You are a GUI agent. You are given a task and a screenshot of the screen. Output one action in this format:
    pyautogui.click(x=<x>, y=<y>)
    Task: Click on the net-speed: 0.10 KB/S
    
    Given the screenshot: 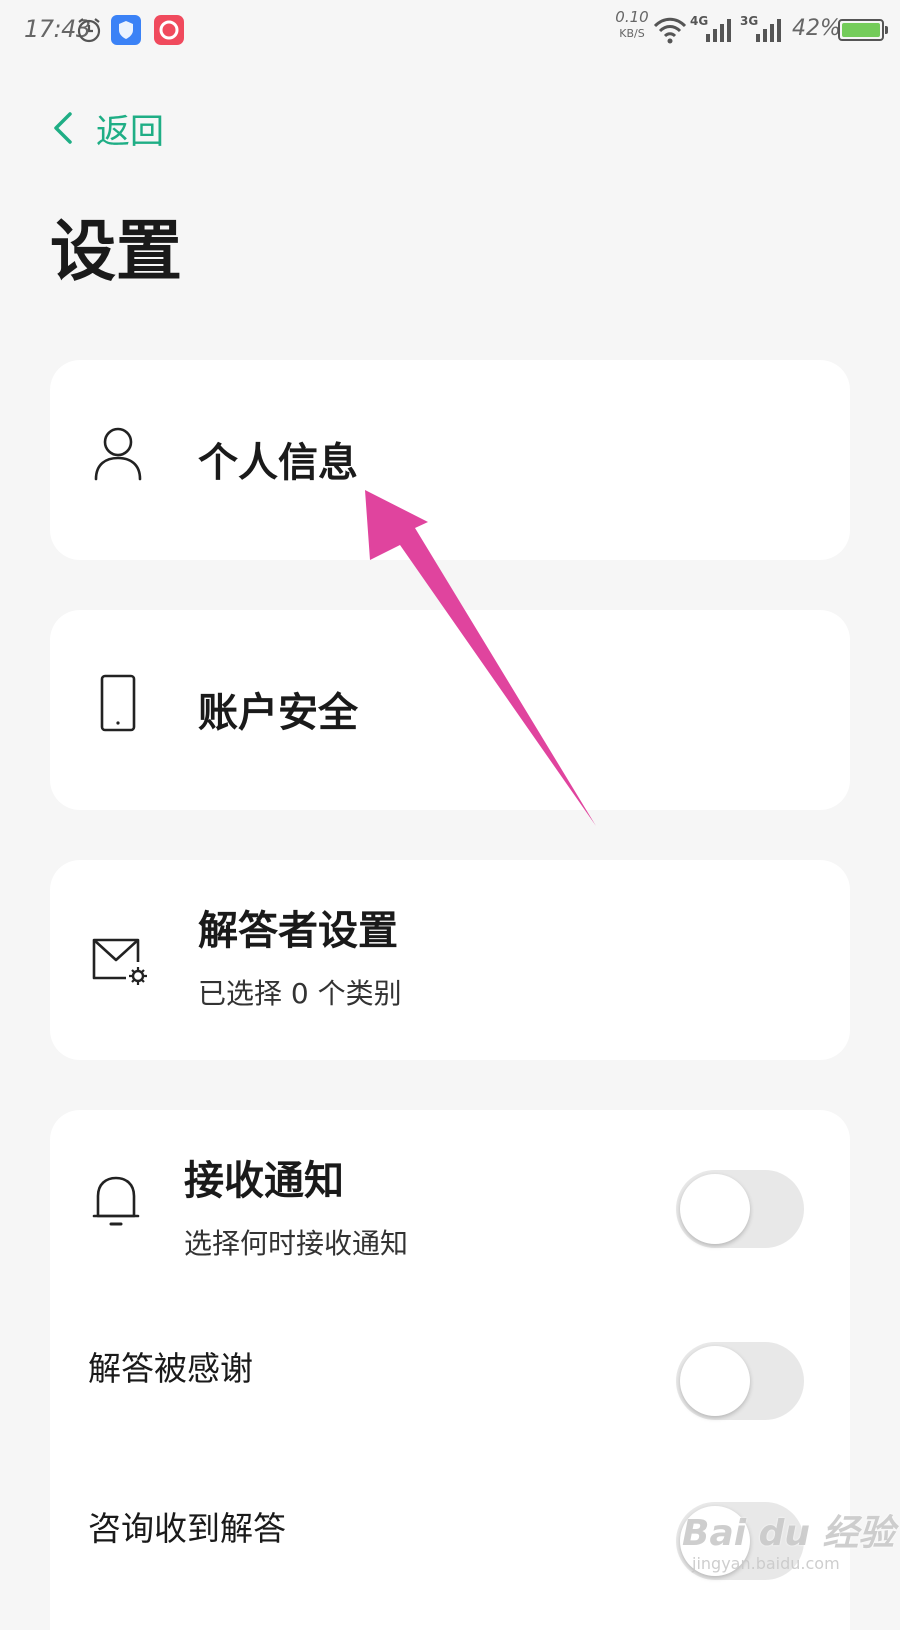 What is the action you would take?
    pyautogui.click(x=632, y=24)
    